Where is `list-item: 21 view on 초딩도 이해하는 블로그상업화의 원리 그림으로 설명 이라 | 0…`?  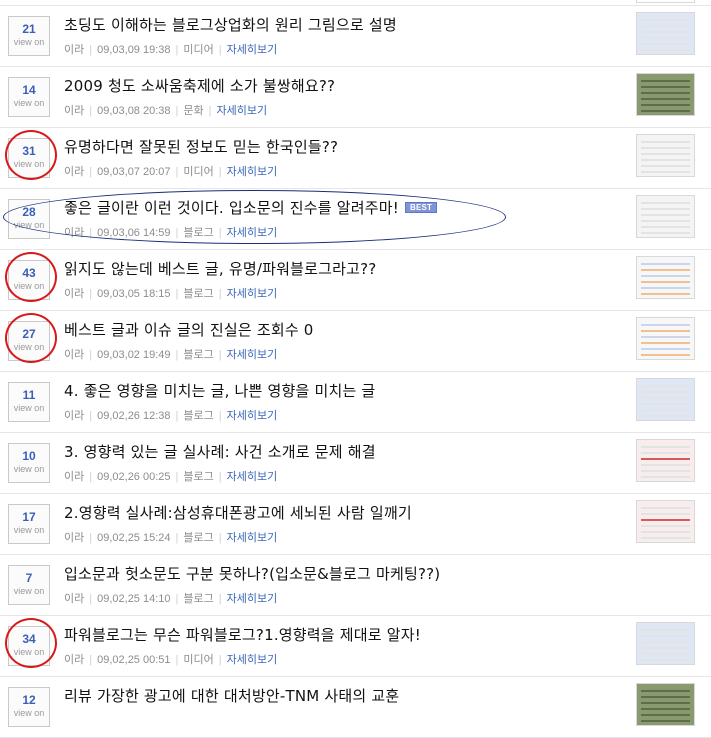
list-item: 21 view on 초딩도 이해하는 블로그상업화의 원리 그림으로 설명 이라 | 0… is located at coordinates (355, 36).